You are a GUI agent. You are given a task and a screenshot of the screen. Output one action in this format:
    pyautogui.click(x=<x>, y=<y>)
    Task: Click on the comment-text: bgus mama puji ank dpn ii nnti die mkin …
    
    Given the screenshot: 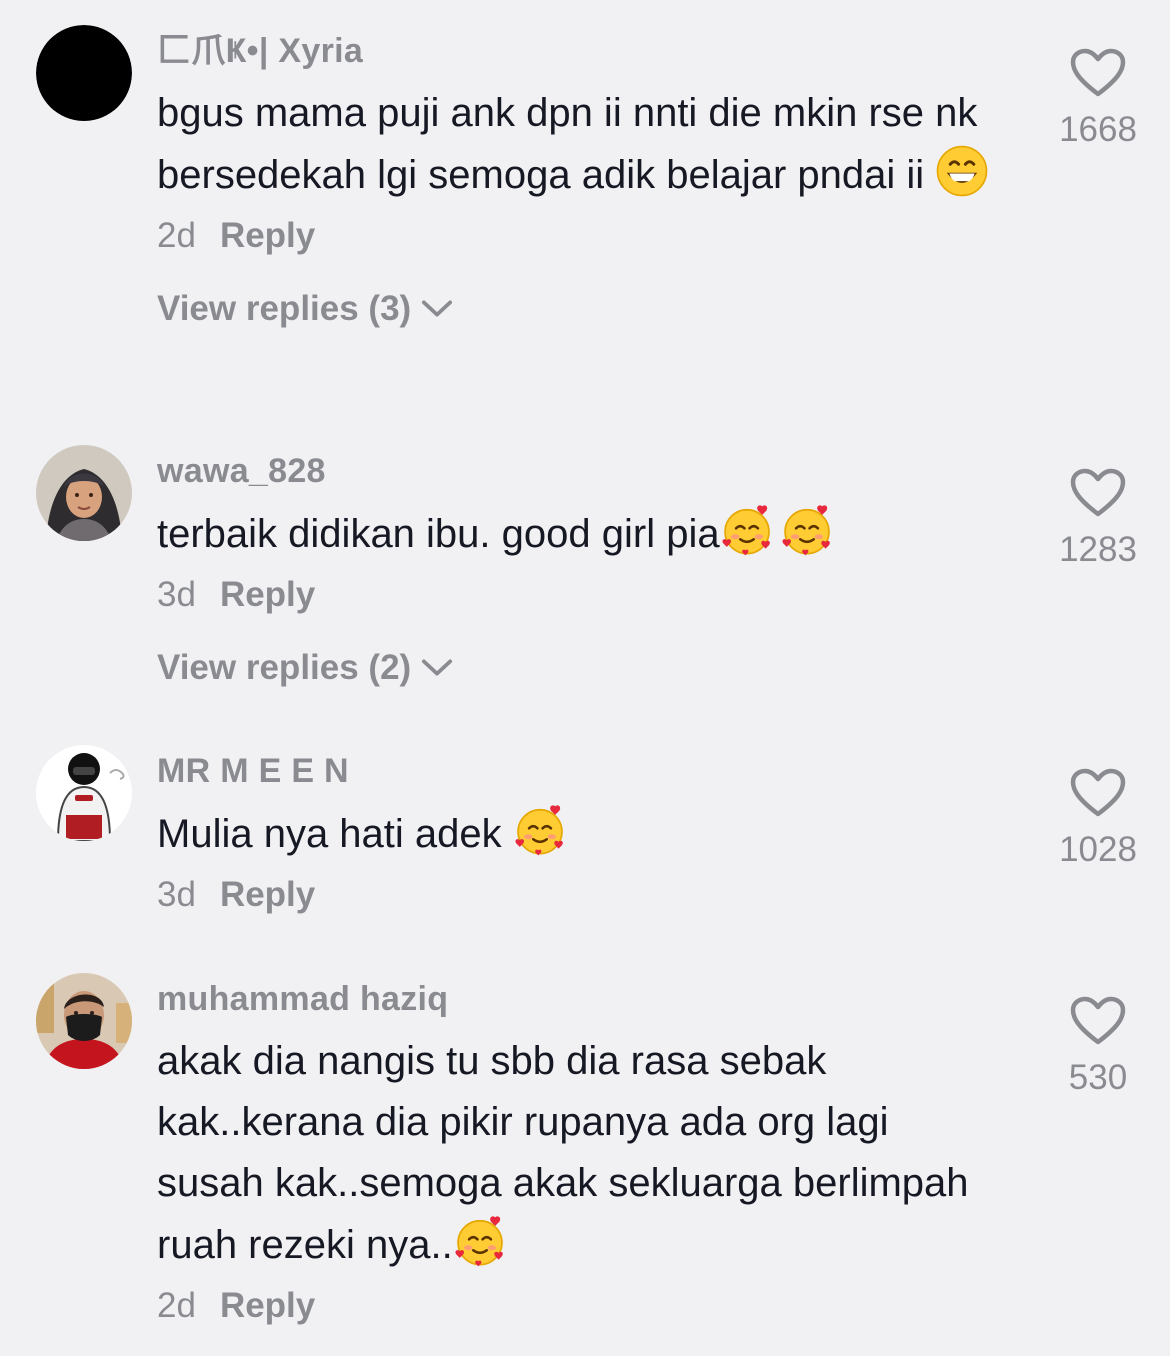 What is the action you would take?
    pyautogui.click(x=592, y=144)
    